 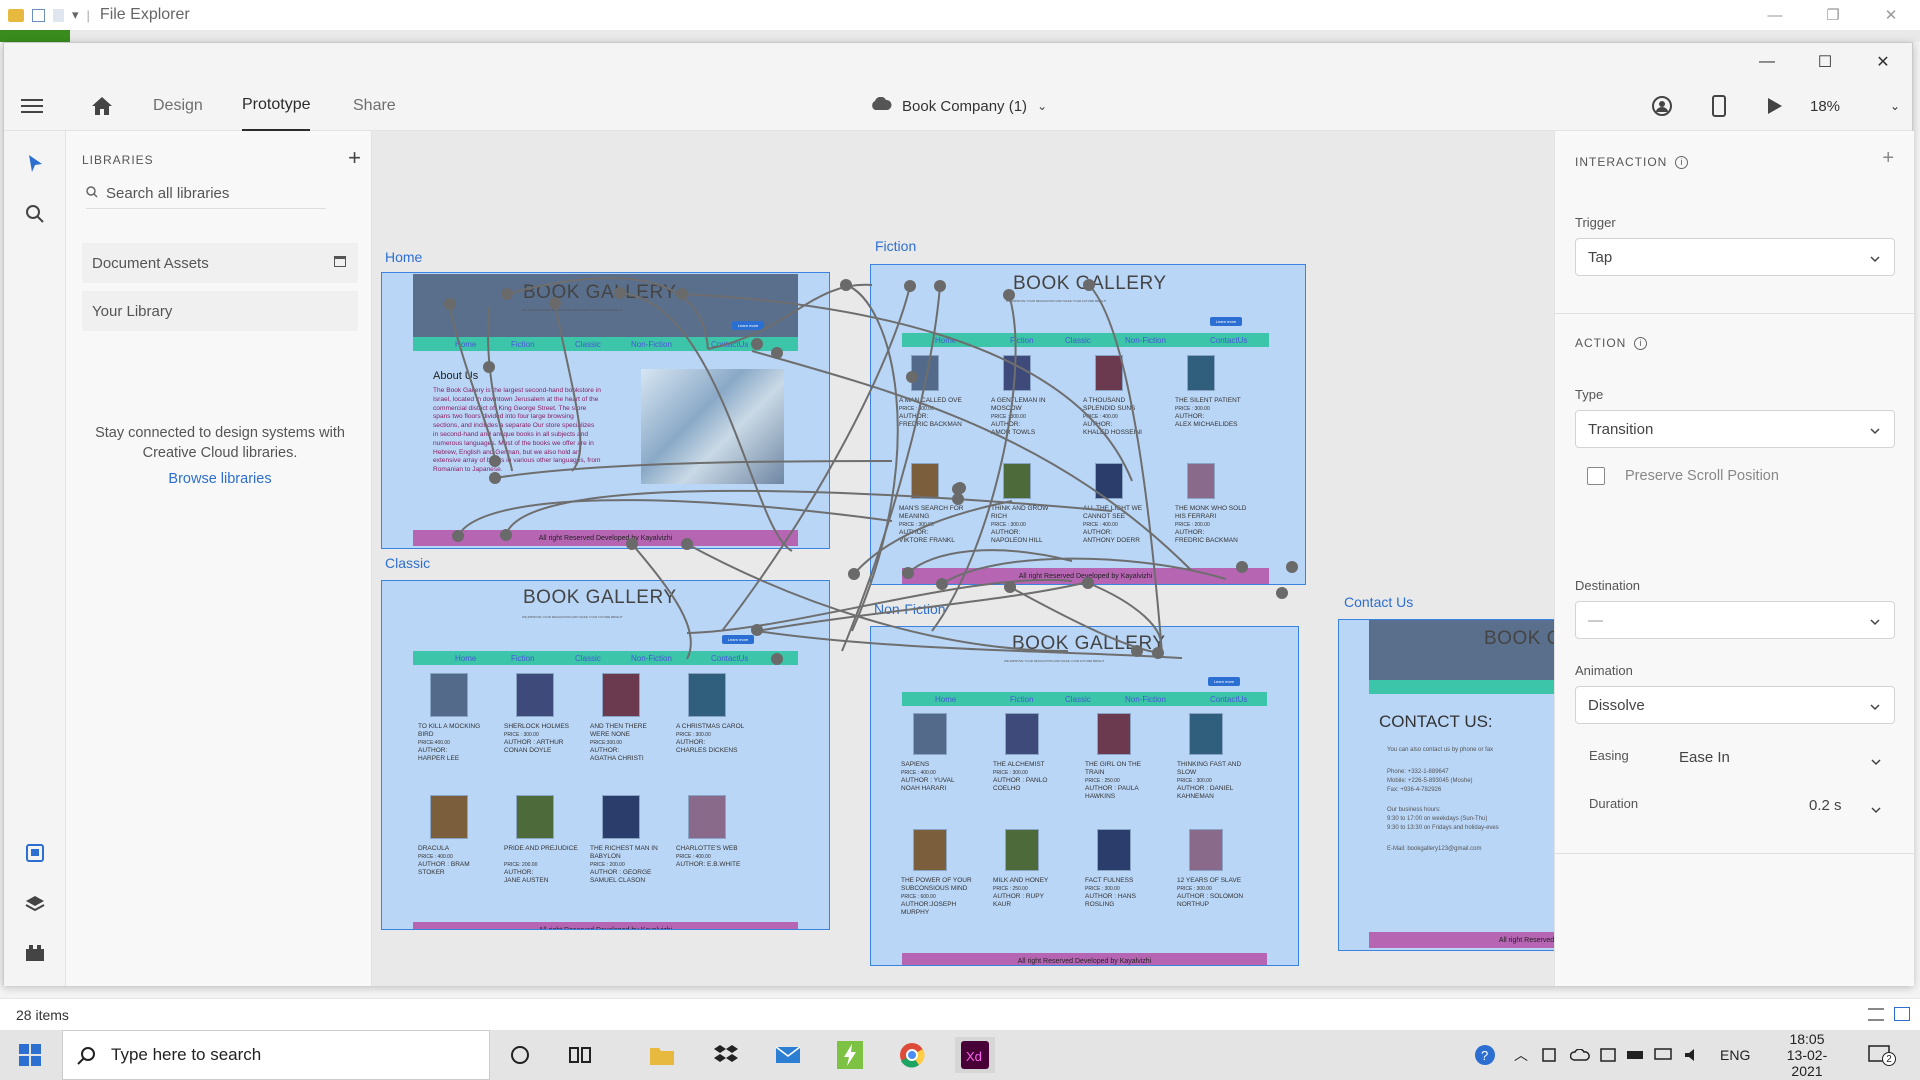 I want to click on preserve-scroll-checkbox, so click(x=1596, y=476).